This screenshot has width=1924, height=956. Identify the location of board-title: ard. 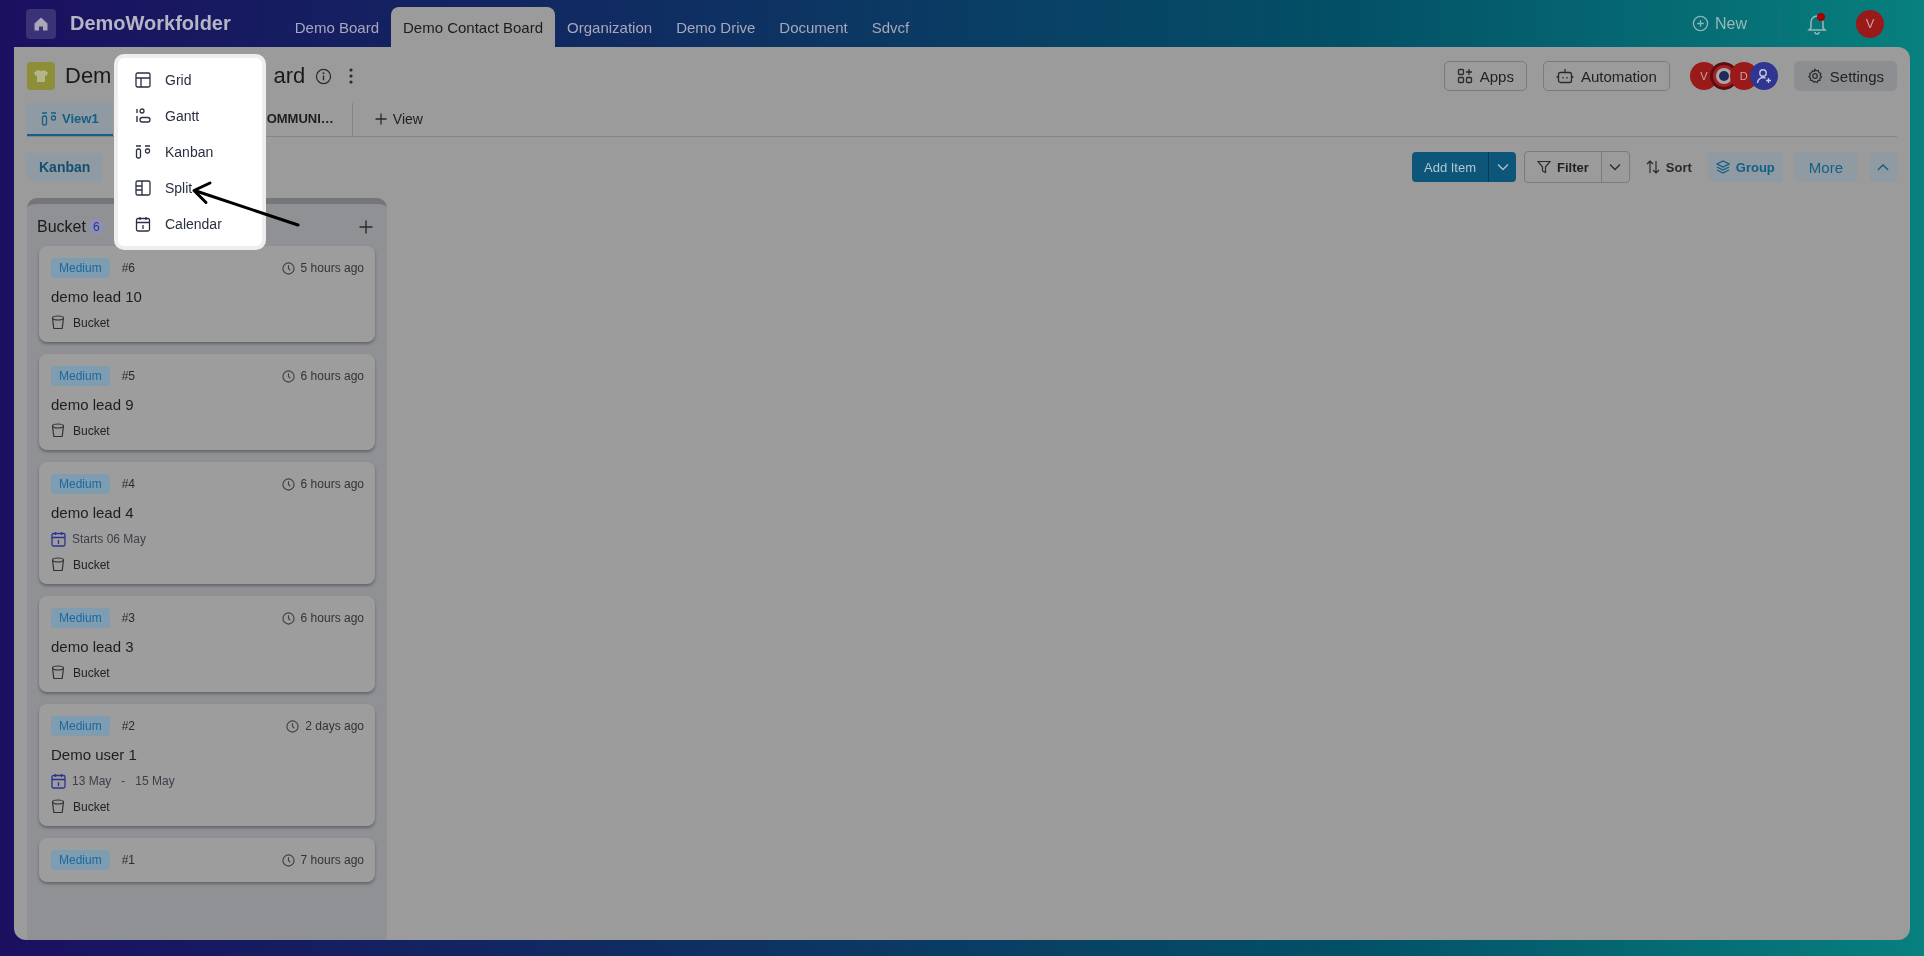
(289, 76).